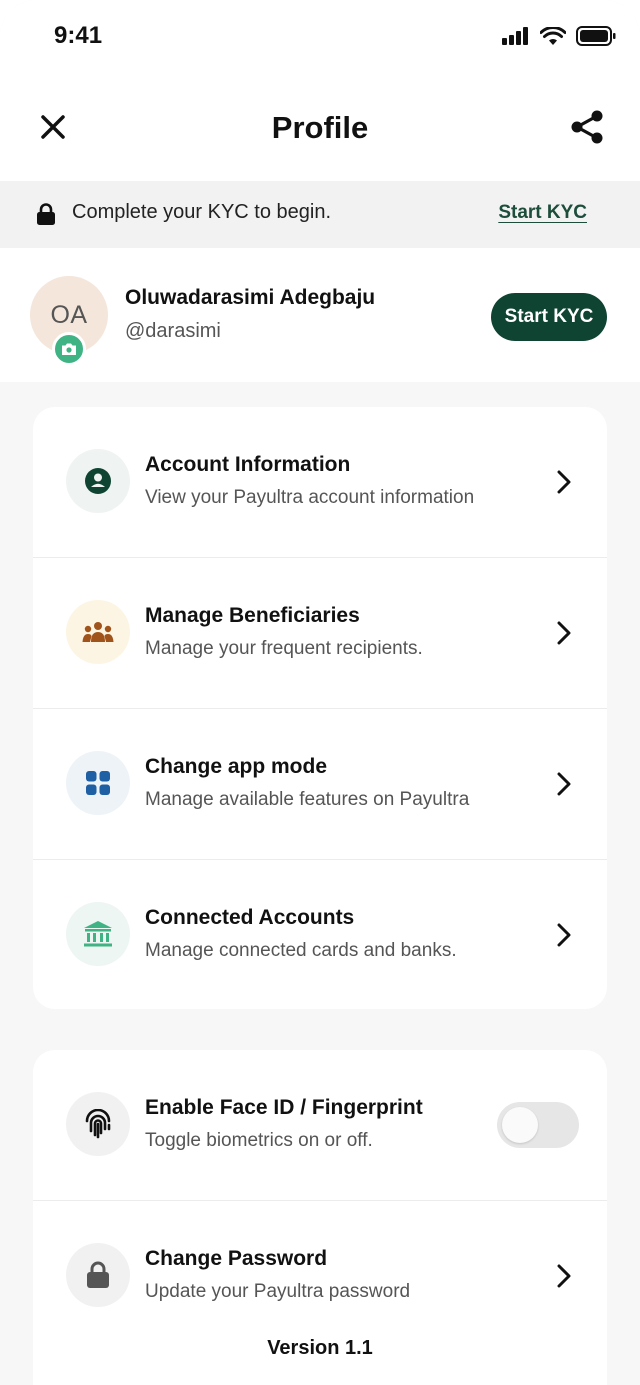 The width and height of the screenshot is (640, 1385). What do you see at coordinates (78, 35) in the screenshot?
I see `status-time: 9:41` at bounding box center [78, 35].